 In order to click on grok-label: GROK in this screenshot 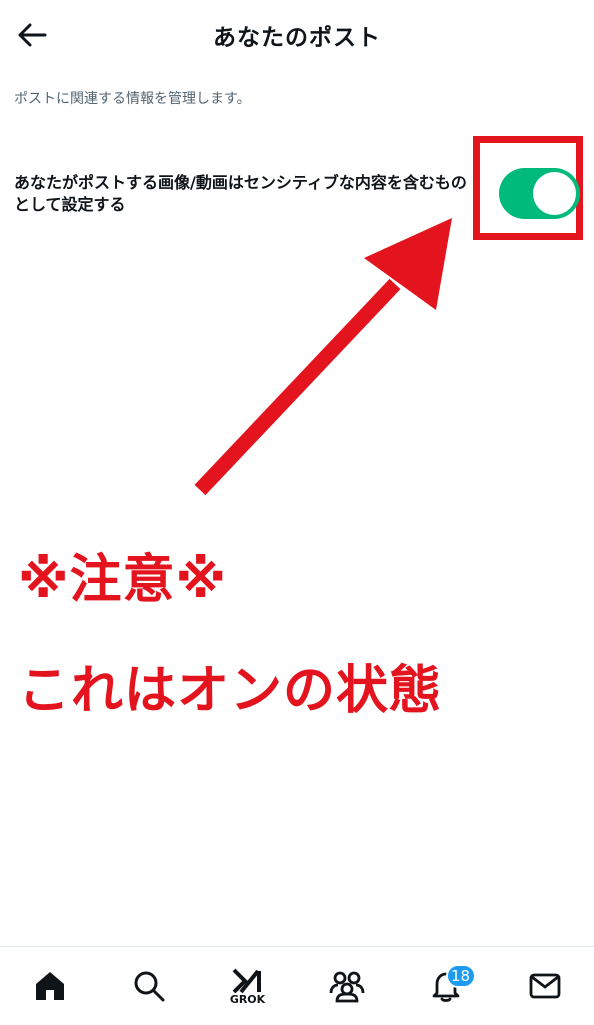, I will do `click(247, 999)`.